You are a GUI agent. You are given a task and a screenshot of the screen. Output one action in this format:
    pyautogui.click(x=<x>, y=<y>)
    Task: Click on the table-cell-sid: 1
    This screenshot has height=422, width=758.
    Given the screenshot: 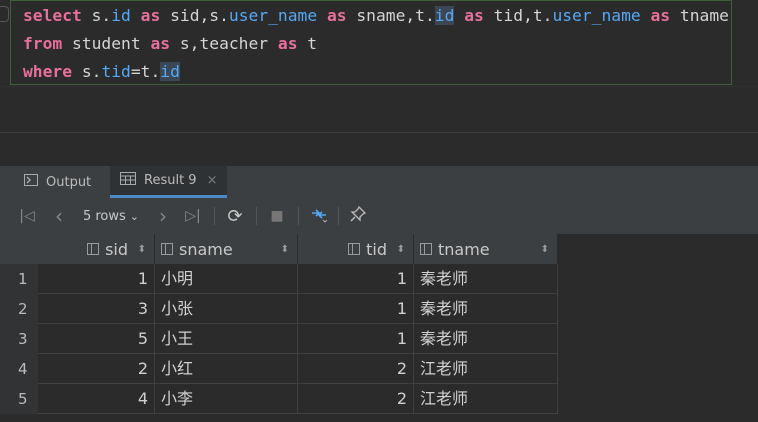 What is the action you would take?
    pyautogui.click(x=96, y=279)
    